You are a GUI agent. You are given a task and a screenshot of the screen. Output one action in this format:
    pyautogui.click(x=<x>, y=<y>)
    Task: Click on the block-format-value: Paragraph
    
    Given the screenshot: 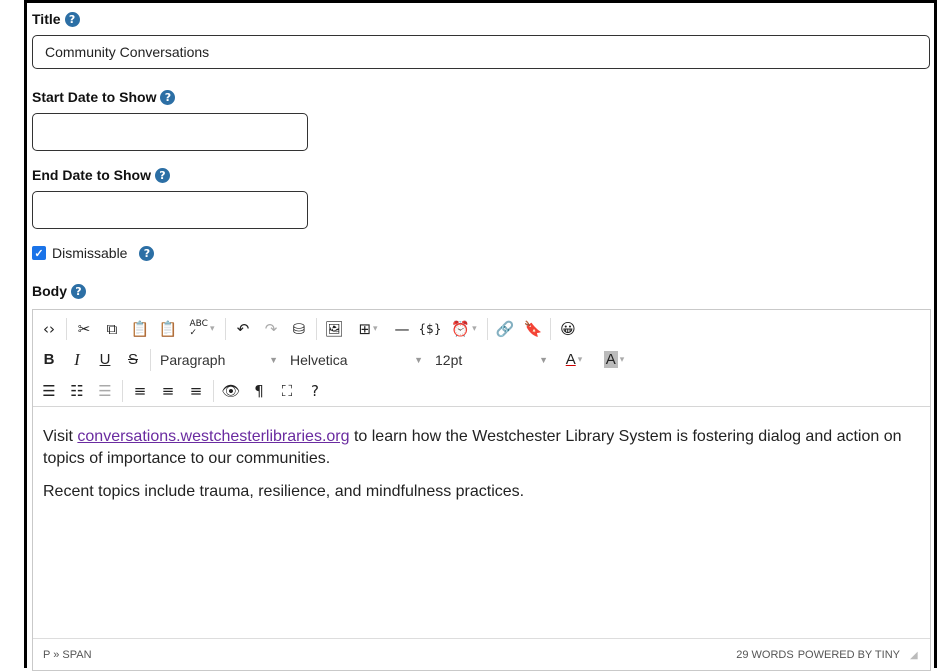 What is the action you would take?
    pyautogui.click(x=193, y=359)
    